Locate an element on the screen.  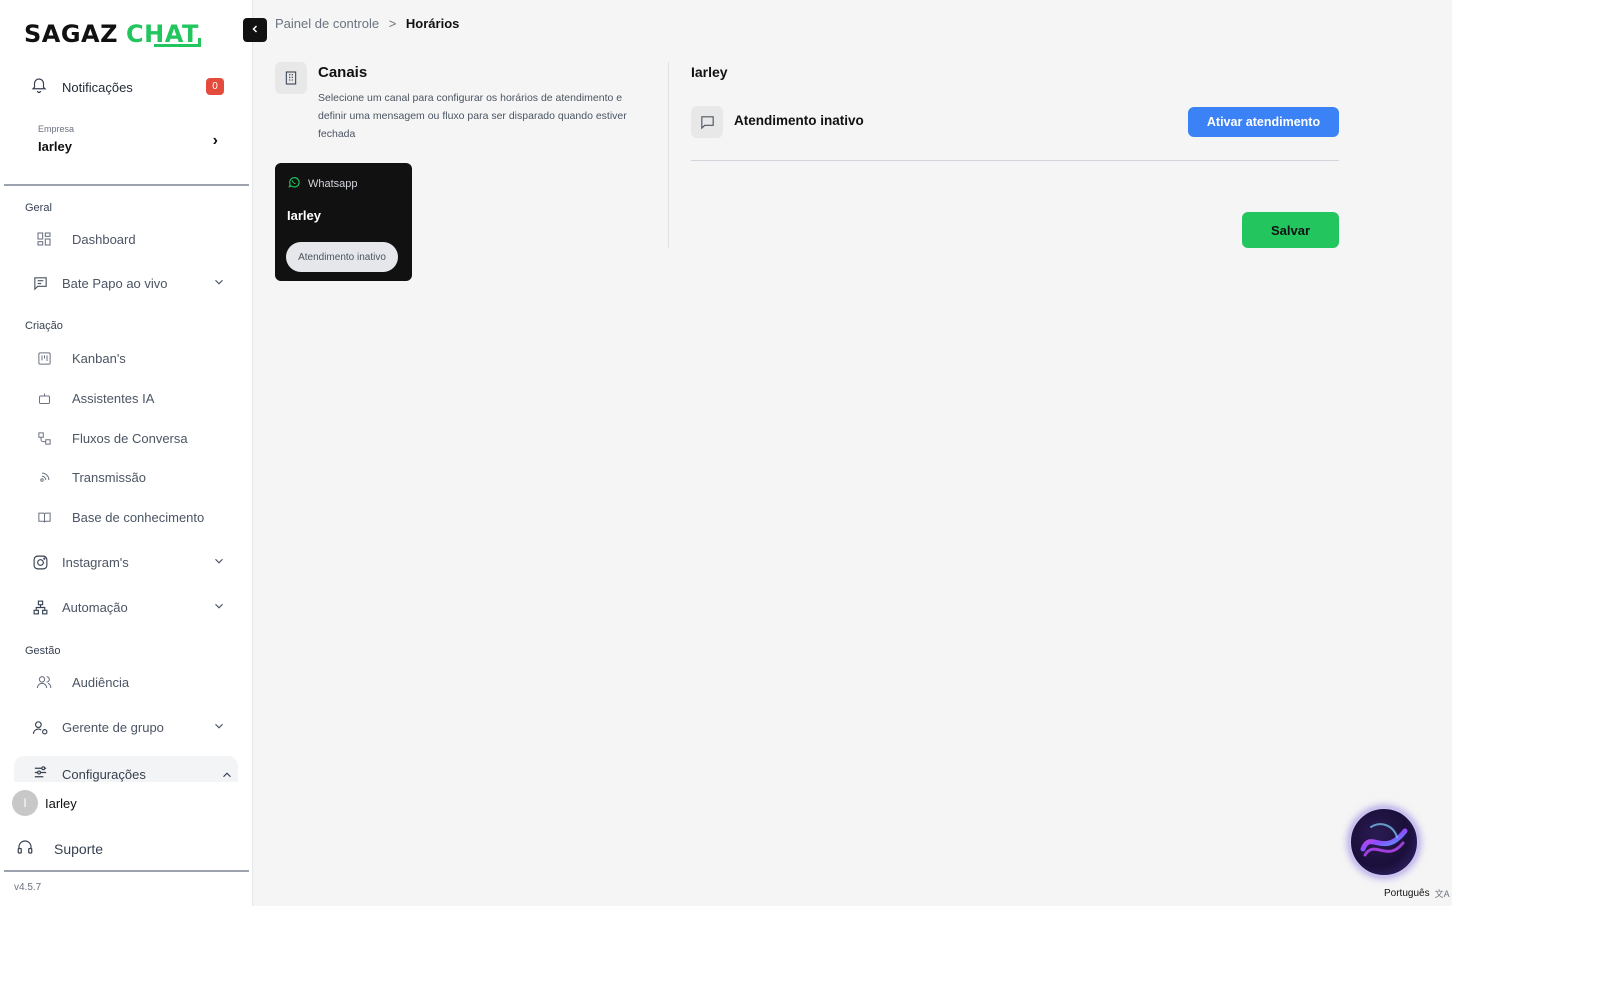
channel-card: Whatsapp Iarley Atendimento inativo is located at coordinates (343, 222).